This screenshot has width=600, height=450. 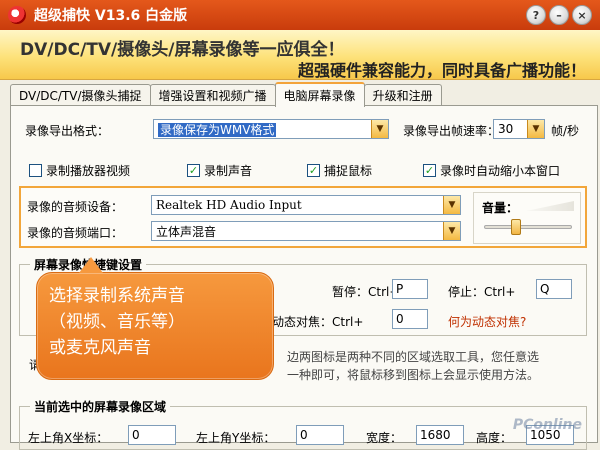 I want to click on volume-slider-track, so click(x=528, y=227).